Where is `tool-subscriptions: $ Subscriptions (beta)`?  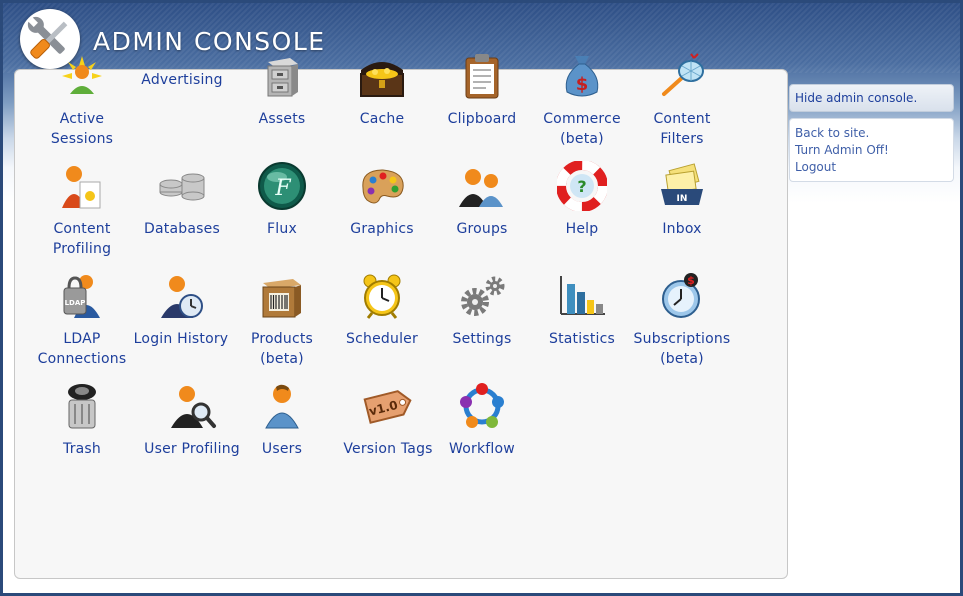 tool-subscriptions: $ Subscriptions (beta) is located at coordinates (682, 321).